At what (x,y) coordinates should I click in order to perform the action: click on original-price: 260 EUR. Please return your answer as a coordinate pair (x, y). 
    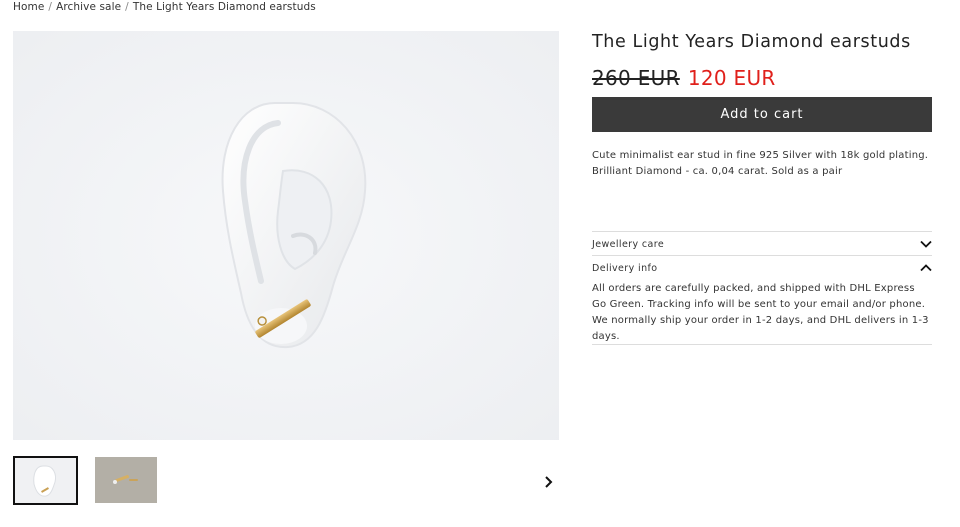
    Looking at the image, I should click on (636, 78).